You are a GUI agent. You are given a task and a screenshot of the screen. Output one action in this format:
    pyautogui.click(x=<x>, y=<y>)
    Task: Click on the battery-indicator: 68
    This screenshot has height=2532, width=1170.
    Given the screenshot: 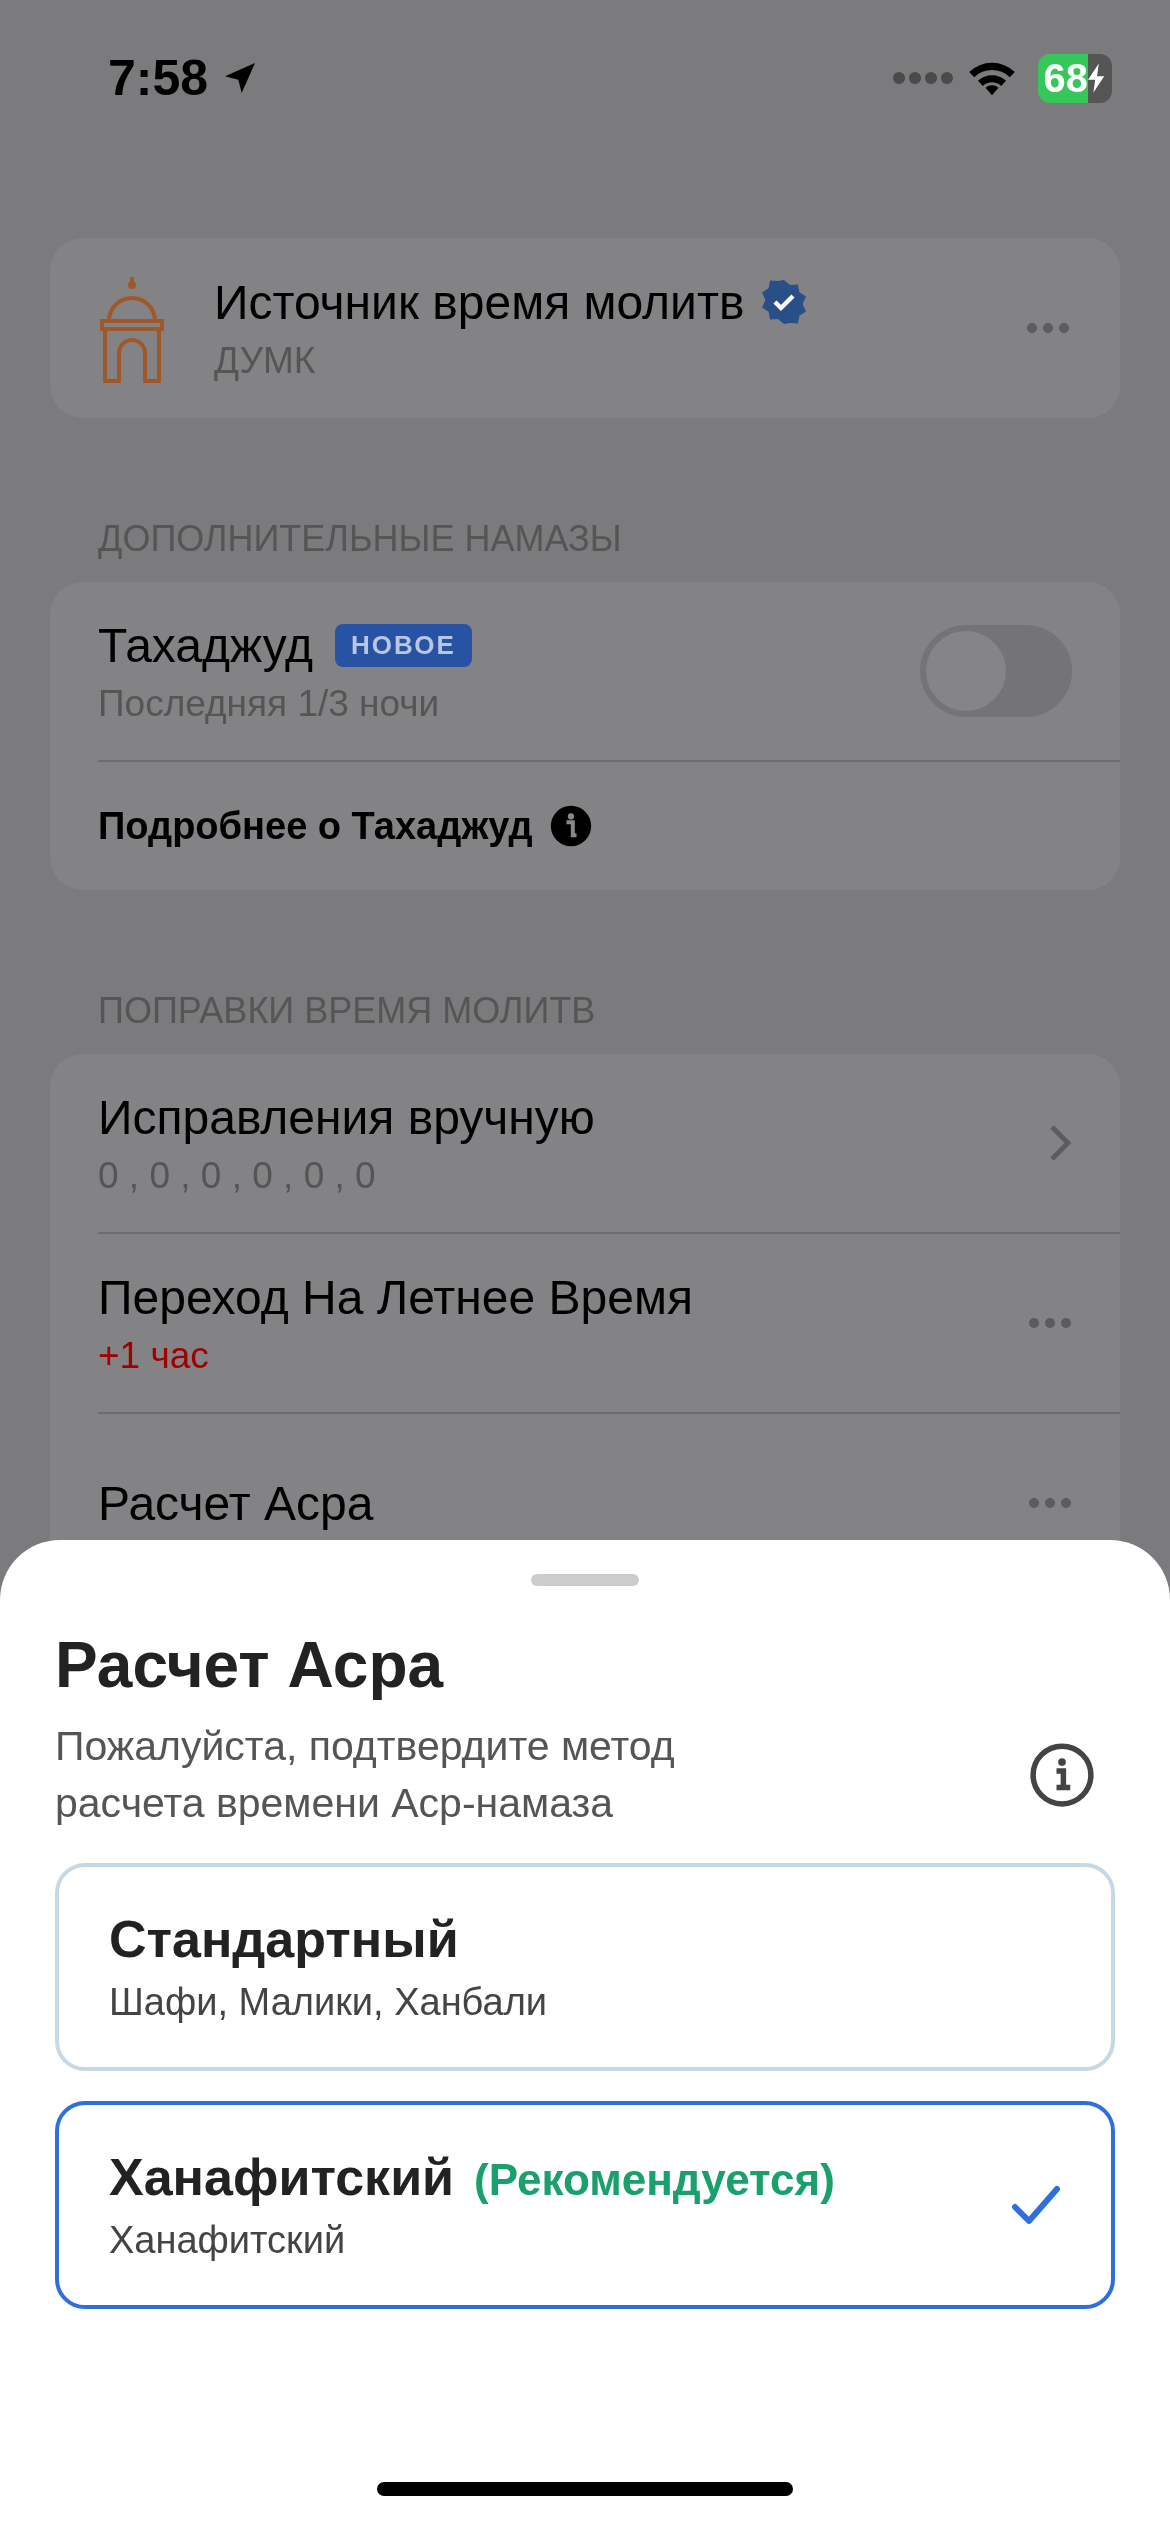 What is the action you would take?
    pyautogui.click(x=1074, y=78)
    